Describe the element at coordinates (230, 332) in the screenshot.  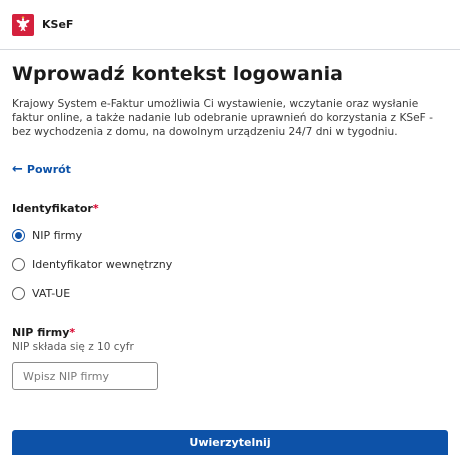
I see `nip-label: NIP firmy*` at that location.